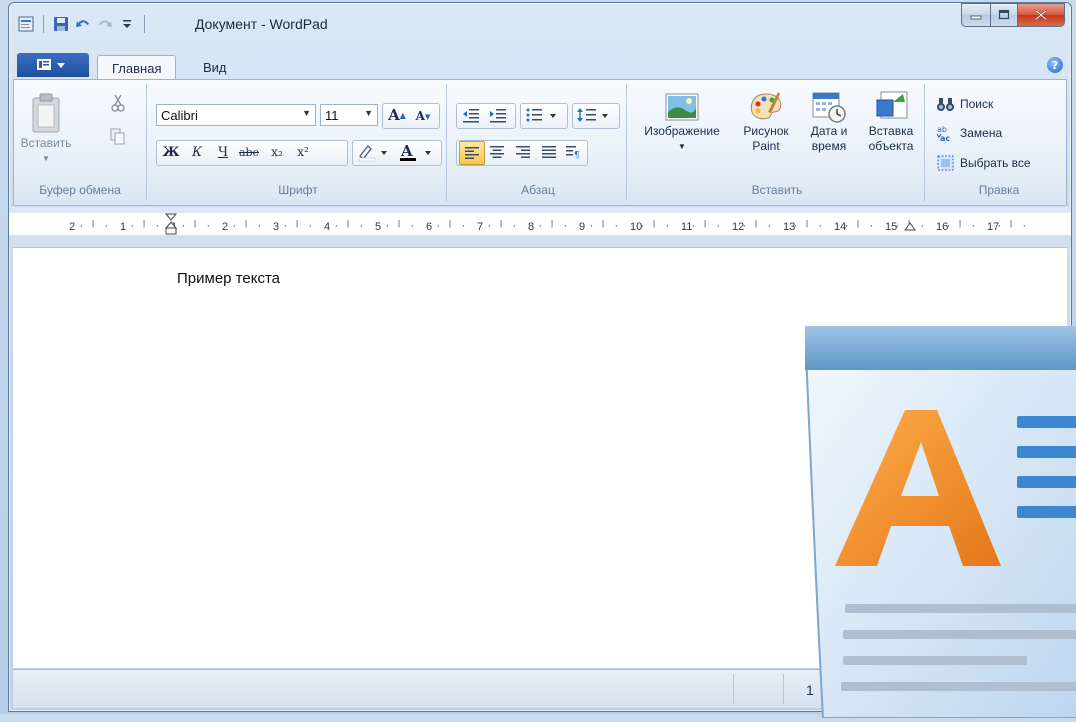 The image size is (1076, 722). I want to click on paragraph-button: ¶, so click(573, 152).